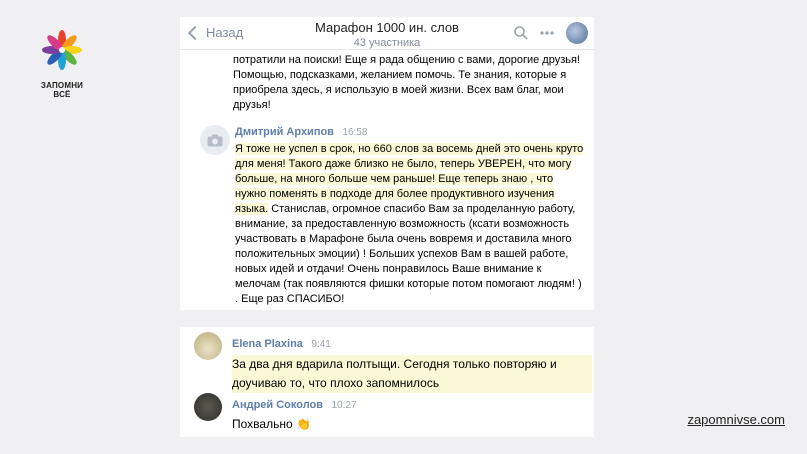 This screenshot has height=454, width=807. I want to click on more-icon, so click(547, 33).